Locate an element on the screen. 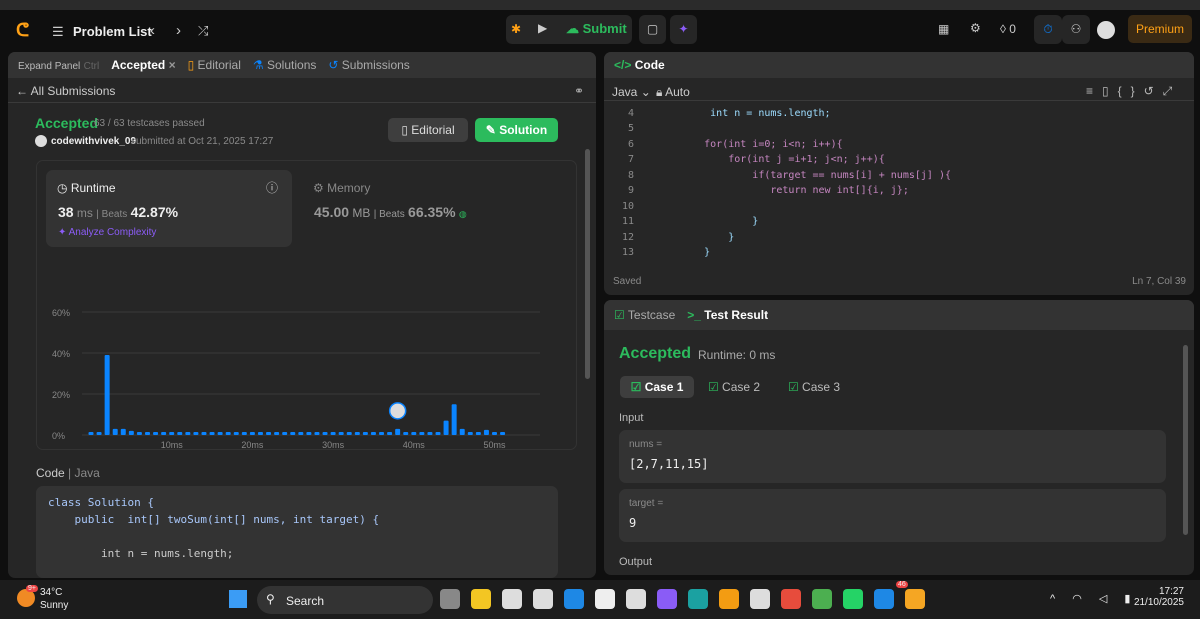 This screenshot has width=1200, height=619. close-tab-icon: × is located at coordinates (172, 65).